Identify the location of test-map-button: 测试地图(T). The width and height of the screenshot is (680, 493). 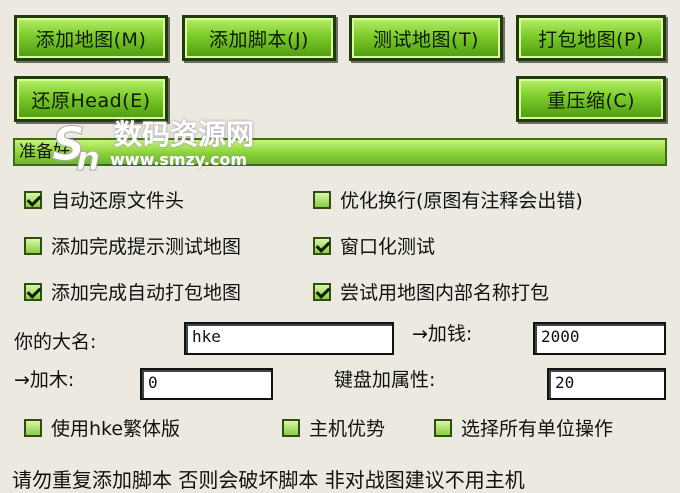
(426, 38).